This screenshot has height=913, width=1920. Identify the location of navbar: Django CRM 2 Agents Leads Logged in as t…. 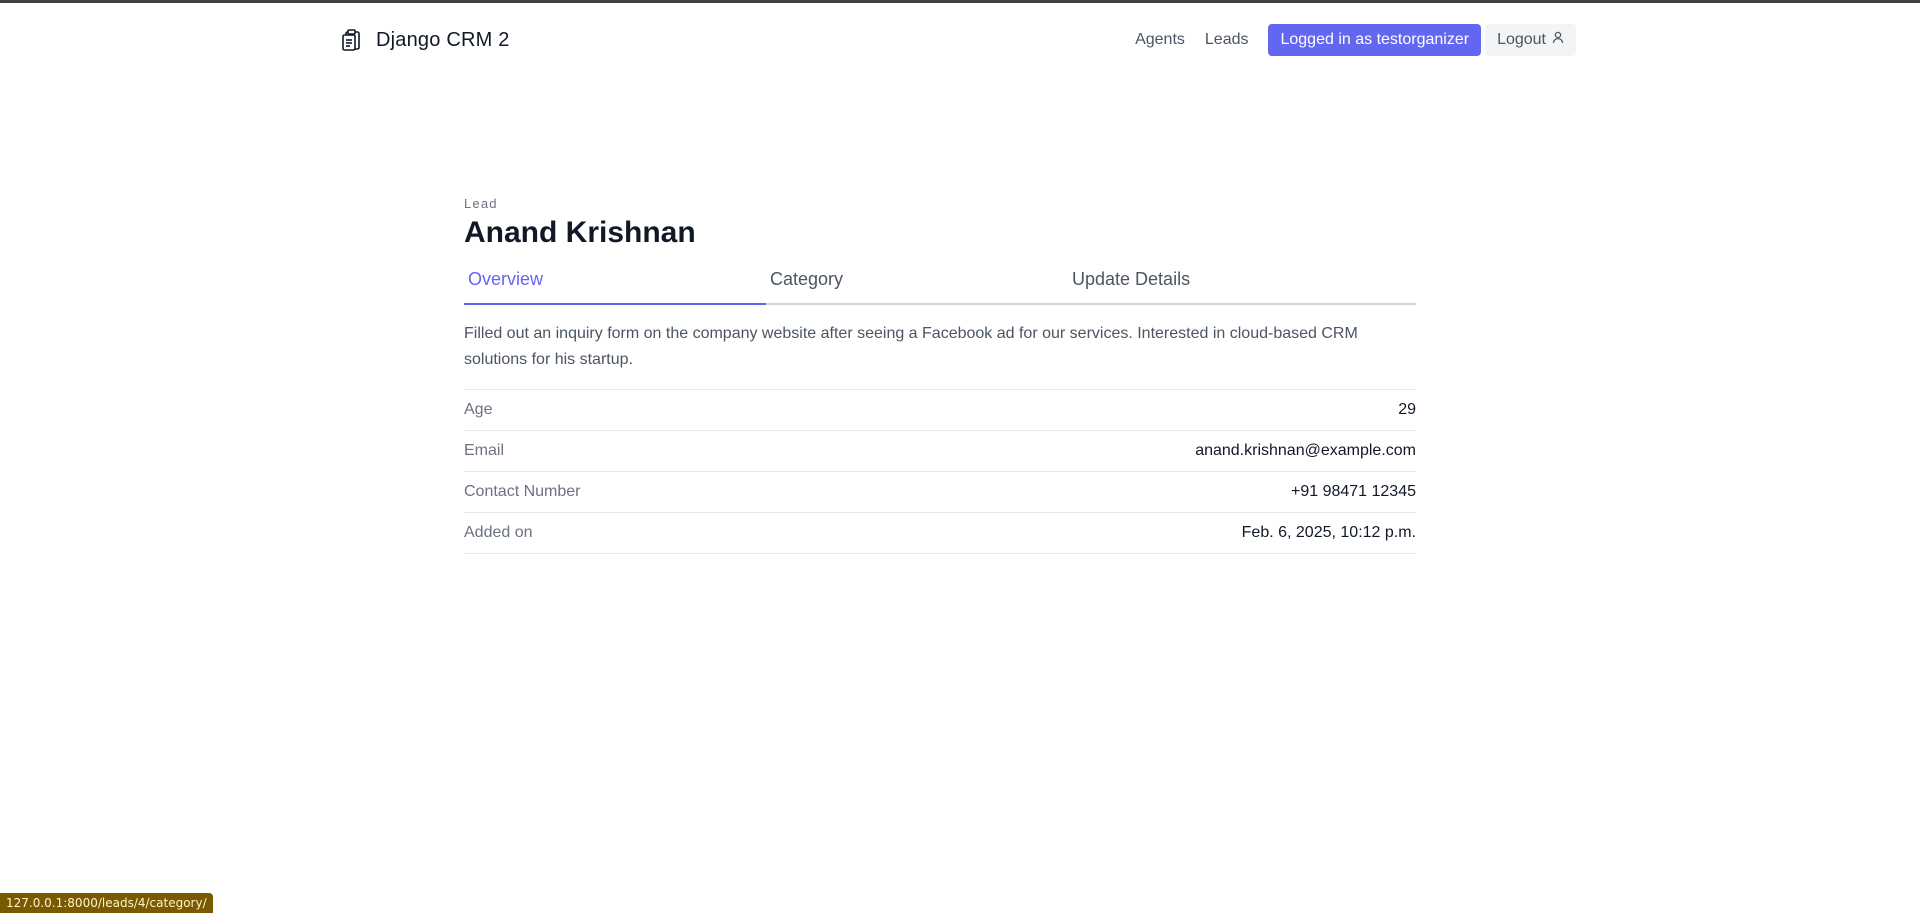
(958, 40).